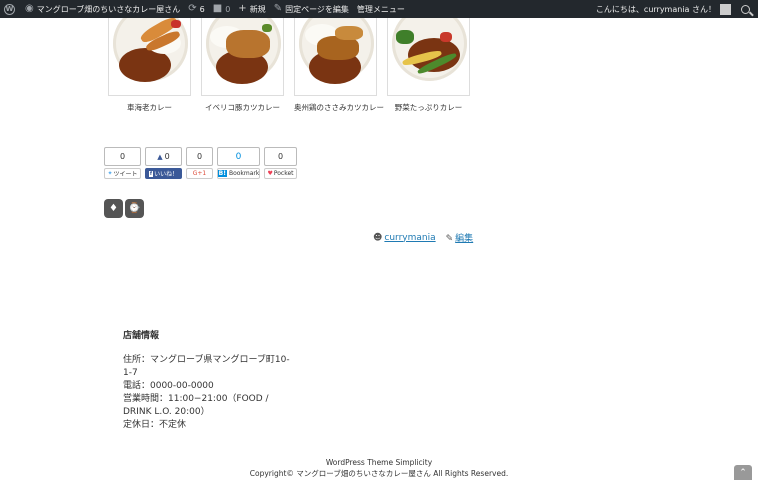 Image resolution: width=758 pixels, height=480 pixels. I want to click on dashboard-icon: ◉, so click(29, 8).